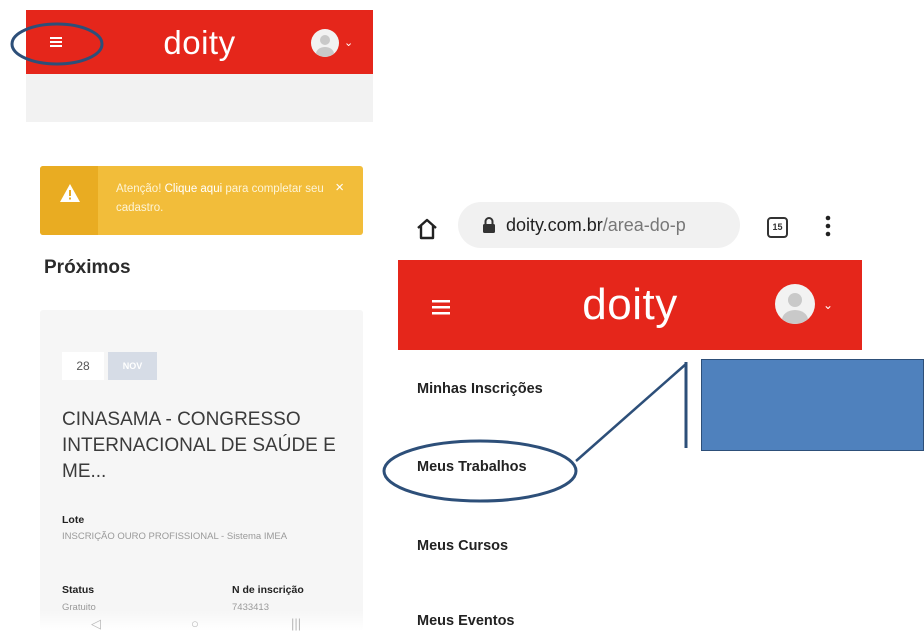  Describe the element at coordinates (70, 193) in the screenshot. I see `warning-icon` at that location.